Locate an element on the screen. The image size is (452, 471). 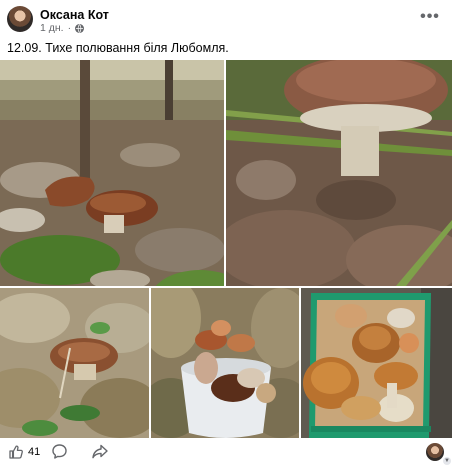
chevron-down-icon: ▼ is located at coordinates (447, 461).